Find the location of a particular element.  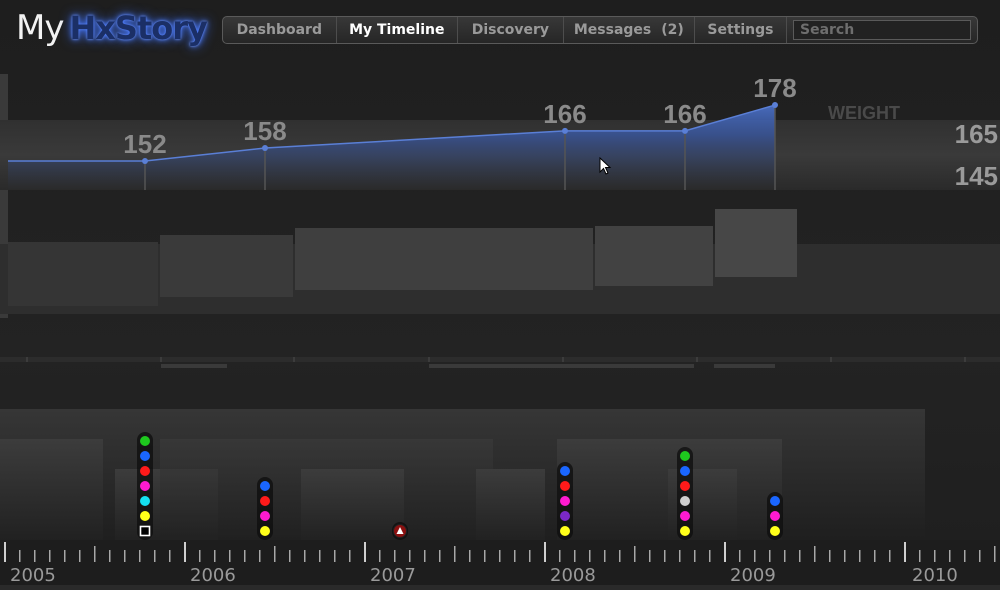

nav-messages-label: Messages is located at coordinates (612, 30).